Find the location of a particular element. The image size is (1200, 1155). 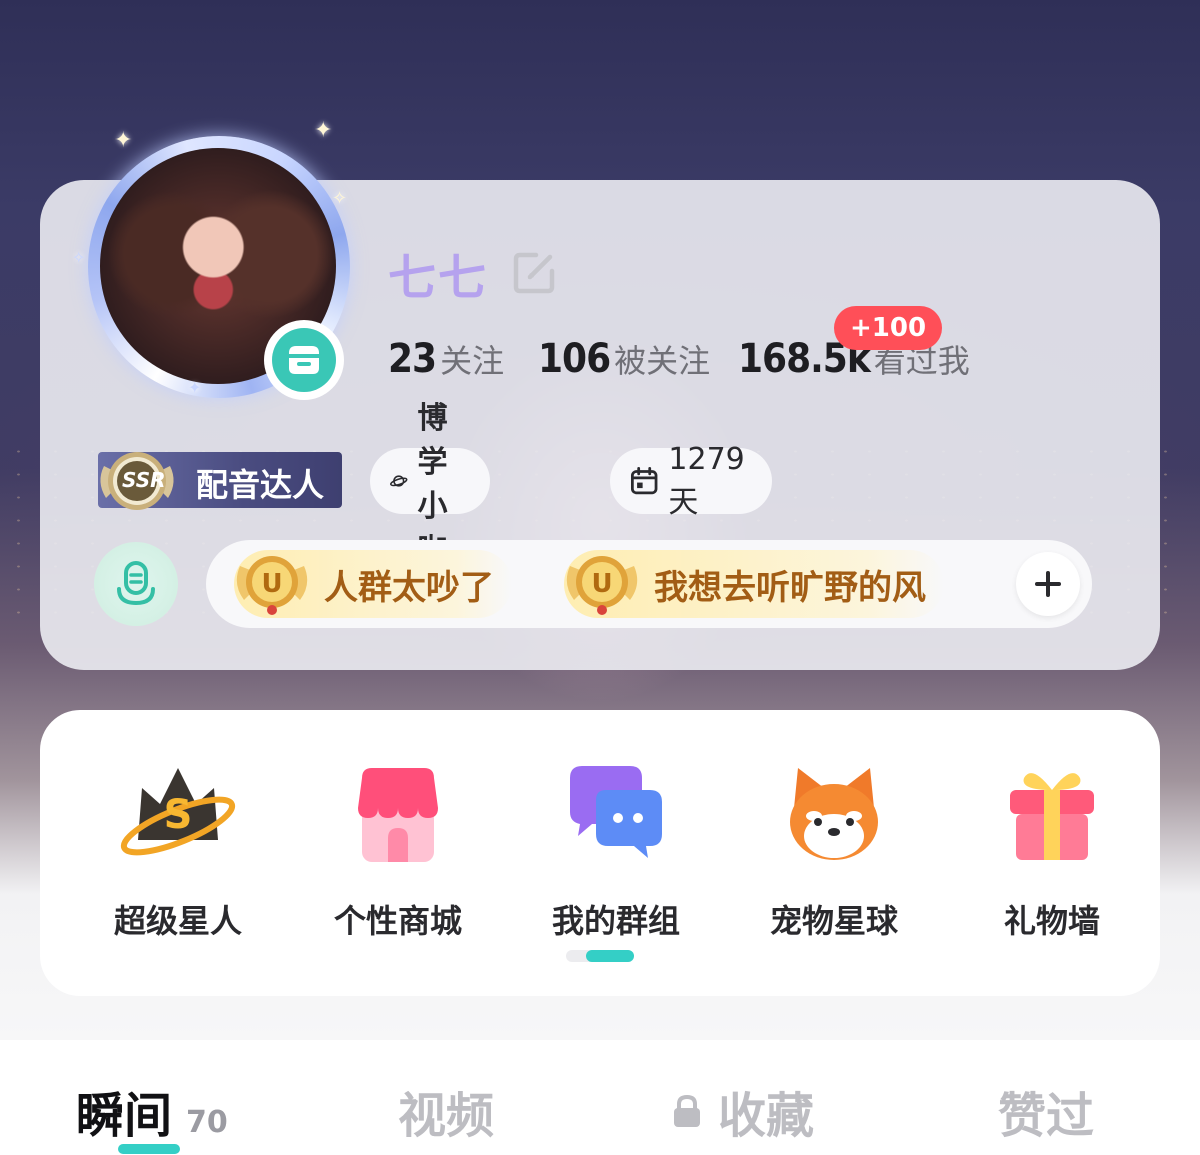

store-badge-icon is located at coordinates (304, 360).